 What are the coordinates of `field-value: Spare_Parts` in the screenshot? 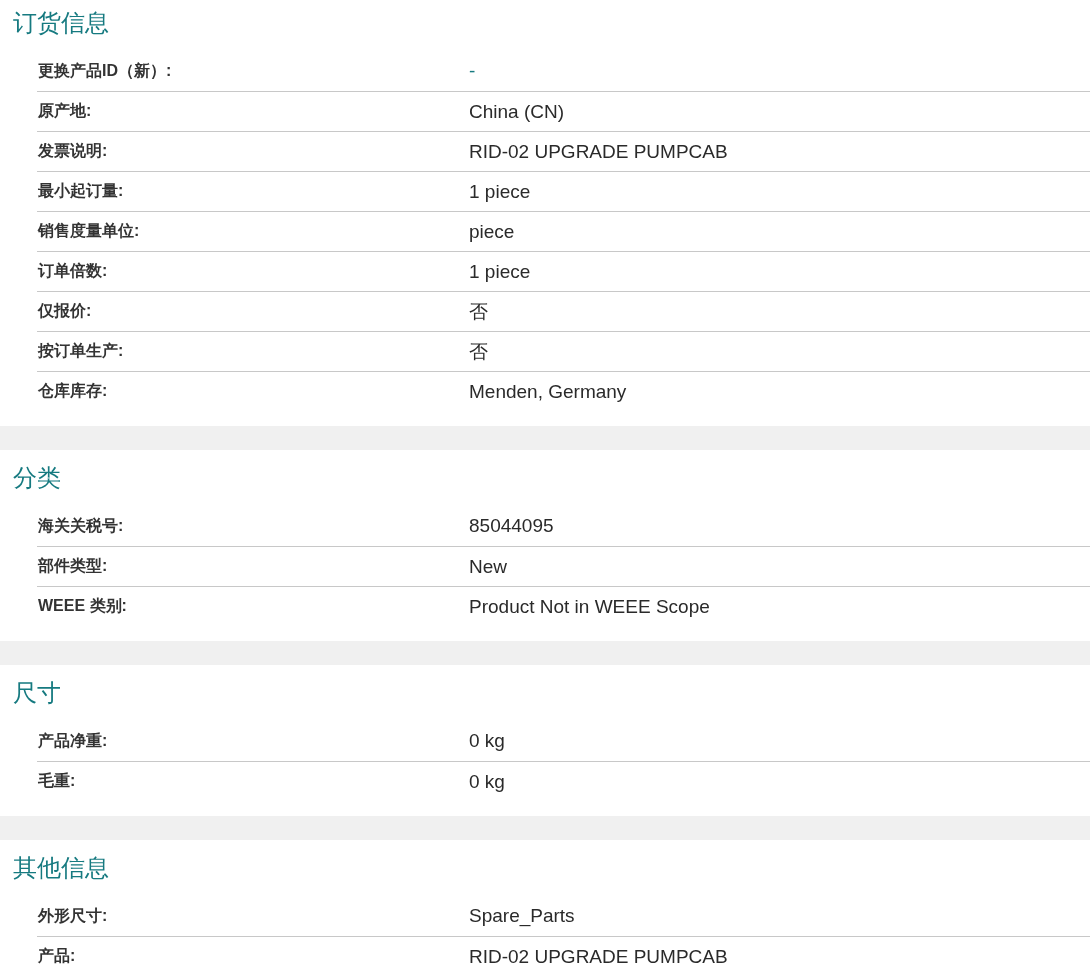 It's located at (522, 916).